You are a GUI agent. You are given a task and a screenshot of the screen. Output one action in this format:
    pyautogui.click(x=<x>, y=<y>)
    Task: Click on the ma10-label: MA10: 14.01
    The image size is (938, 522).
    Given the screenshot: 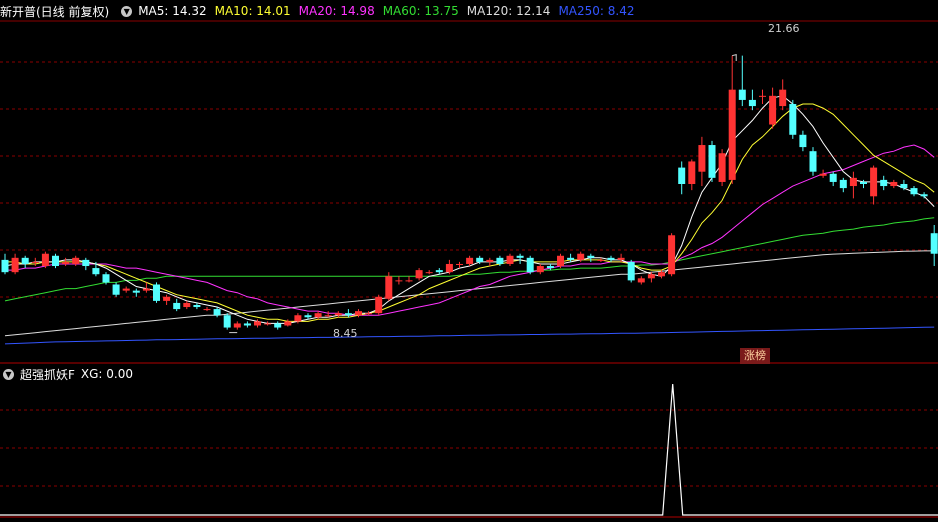 What is the action you would take?
    pyautogui.click(x=252, y=11)
    